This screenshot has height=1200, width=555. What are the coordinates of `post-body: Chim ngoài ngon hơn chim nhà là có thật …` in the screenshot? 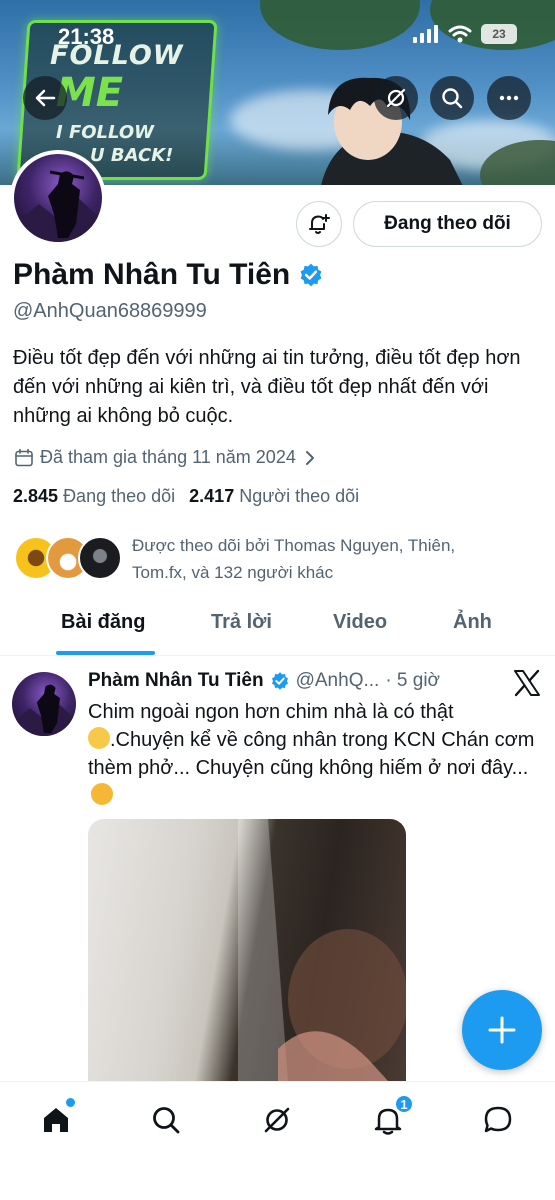 It's located at (318, 754).